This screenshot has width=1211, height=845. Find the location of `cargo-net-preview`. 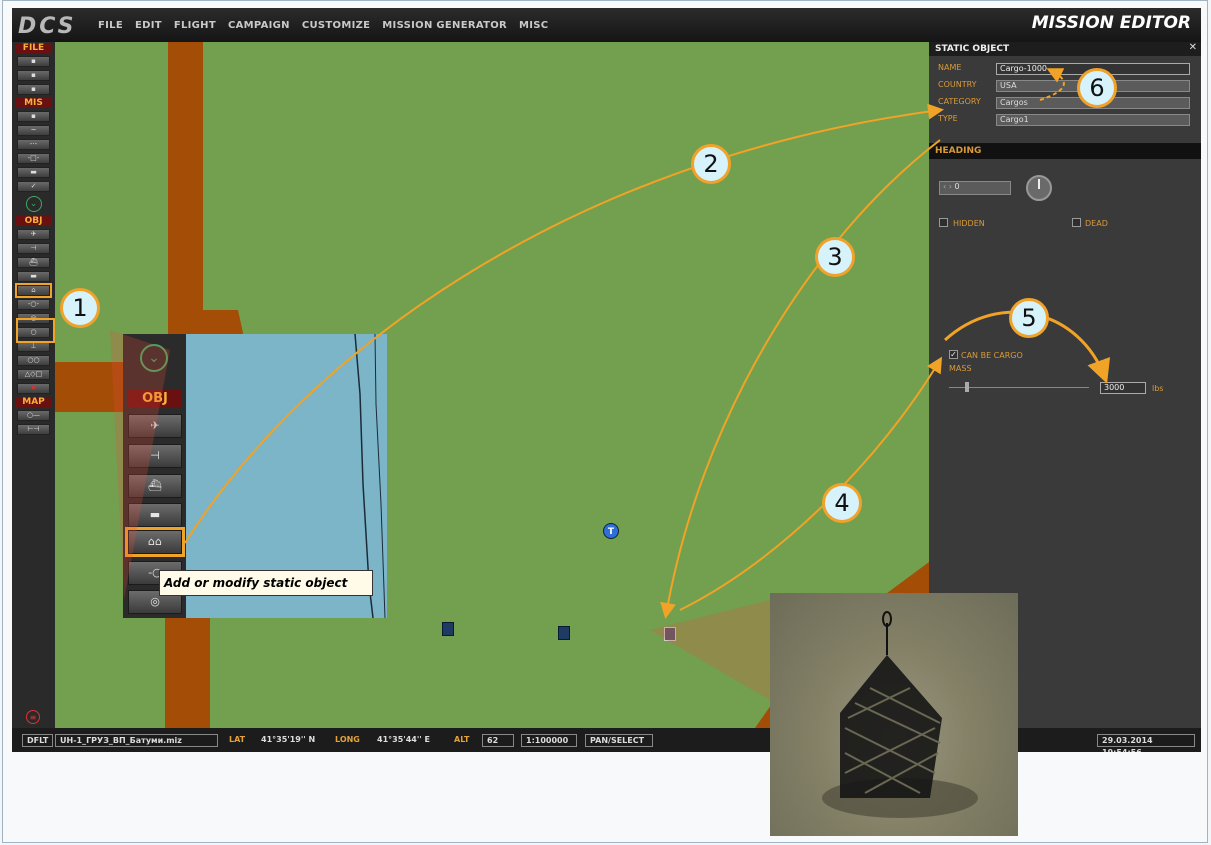

cargo-net-preview is located at coordinates (894, 714).